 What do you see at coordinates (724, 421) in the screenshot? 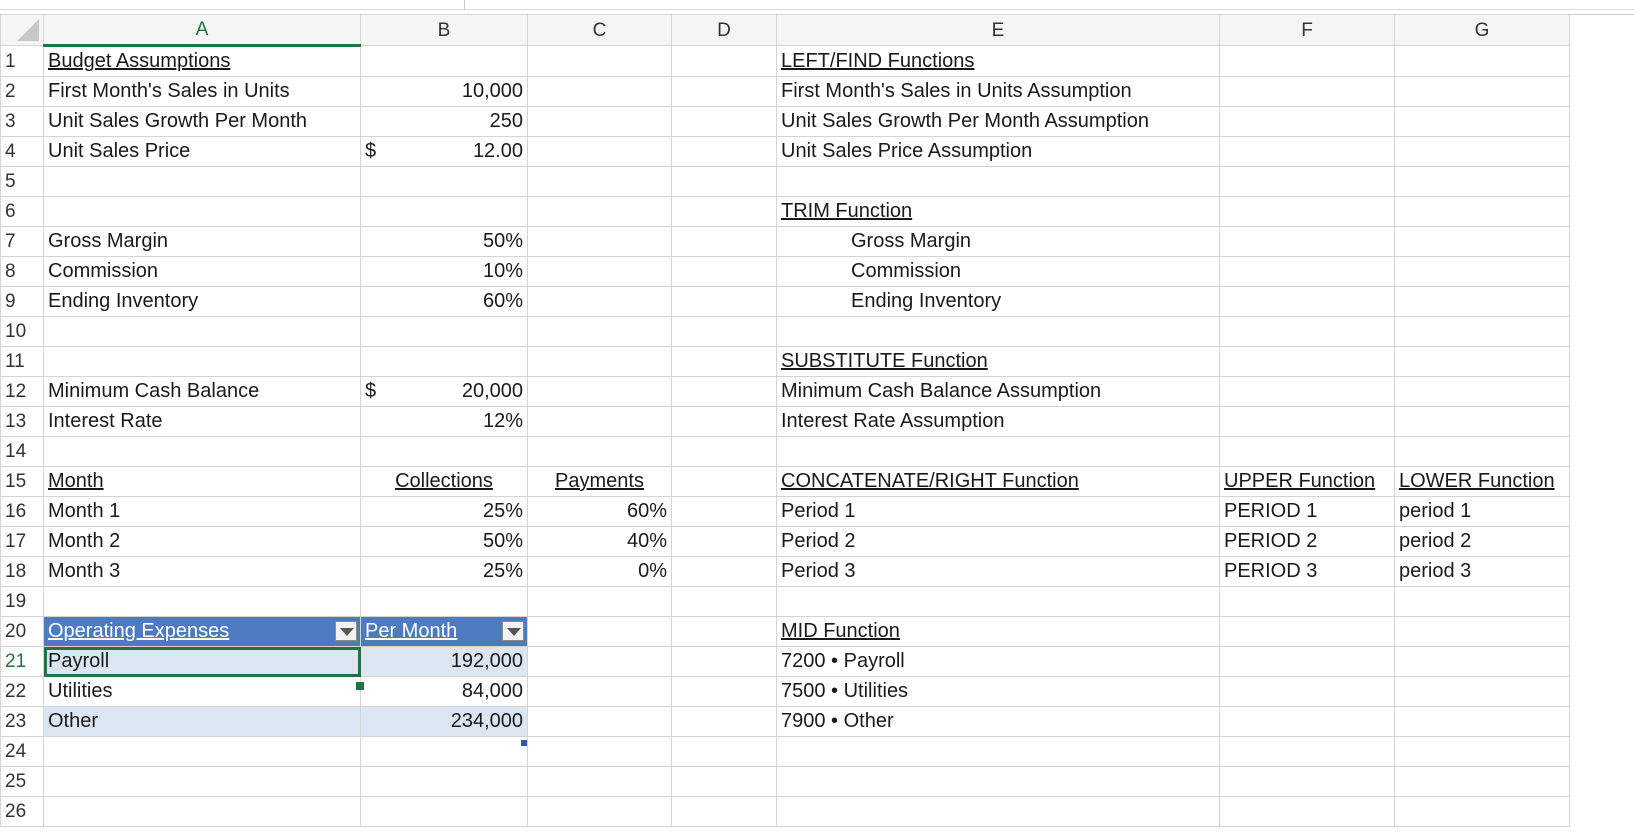
I see `cell-d13` at bounding box center [724, 421].